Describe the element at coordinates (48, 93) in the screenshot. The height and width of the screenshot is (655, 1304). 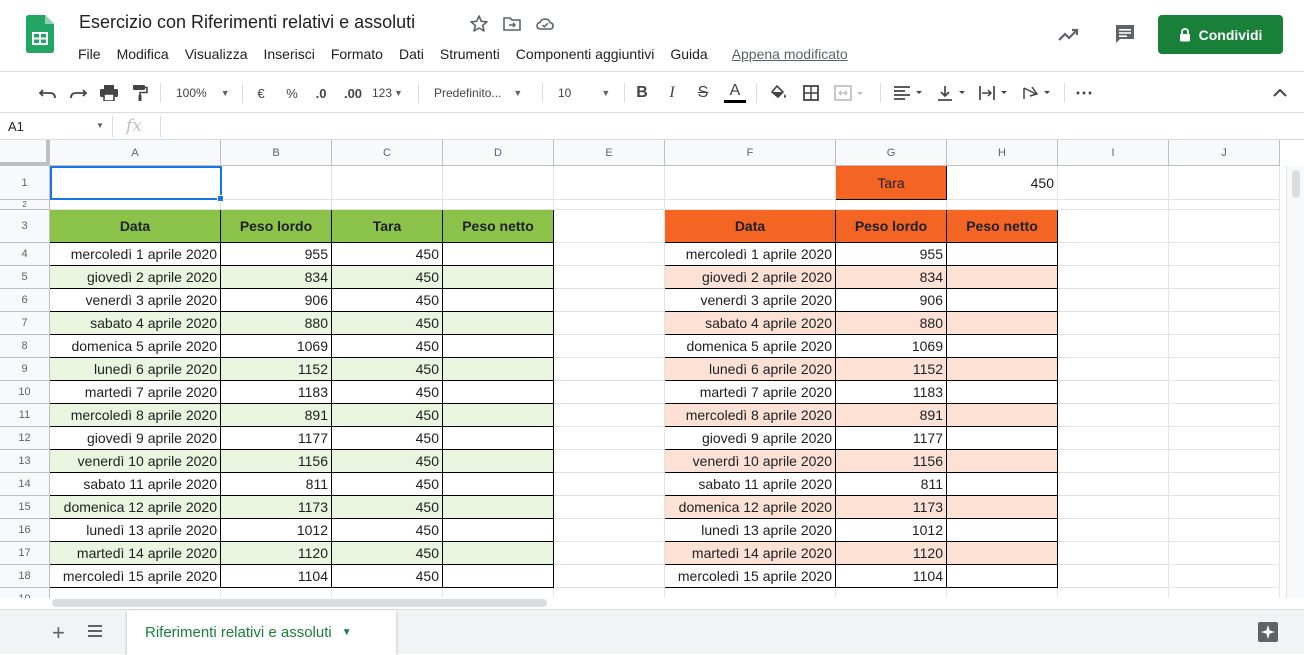
I see `undo-icon` at that location.